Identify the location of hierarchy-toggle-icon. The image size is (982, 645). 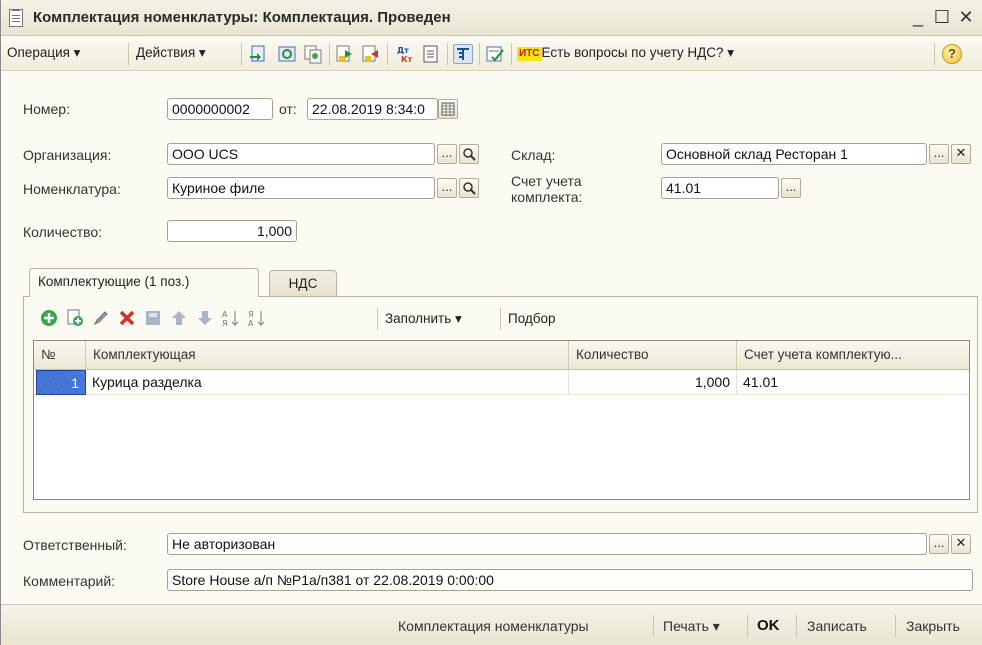
(463, 54).